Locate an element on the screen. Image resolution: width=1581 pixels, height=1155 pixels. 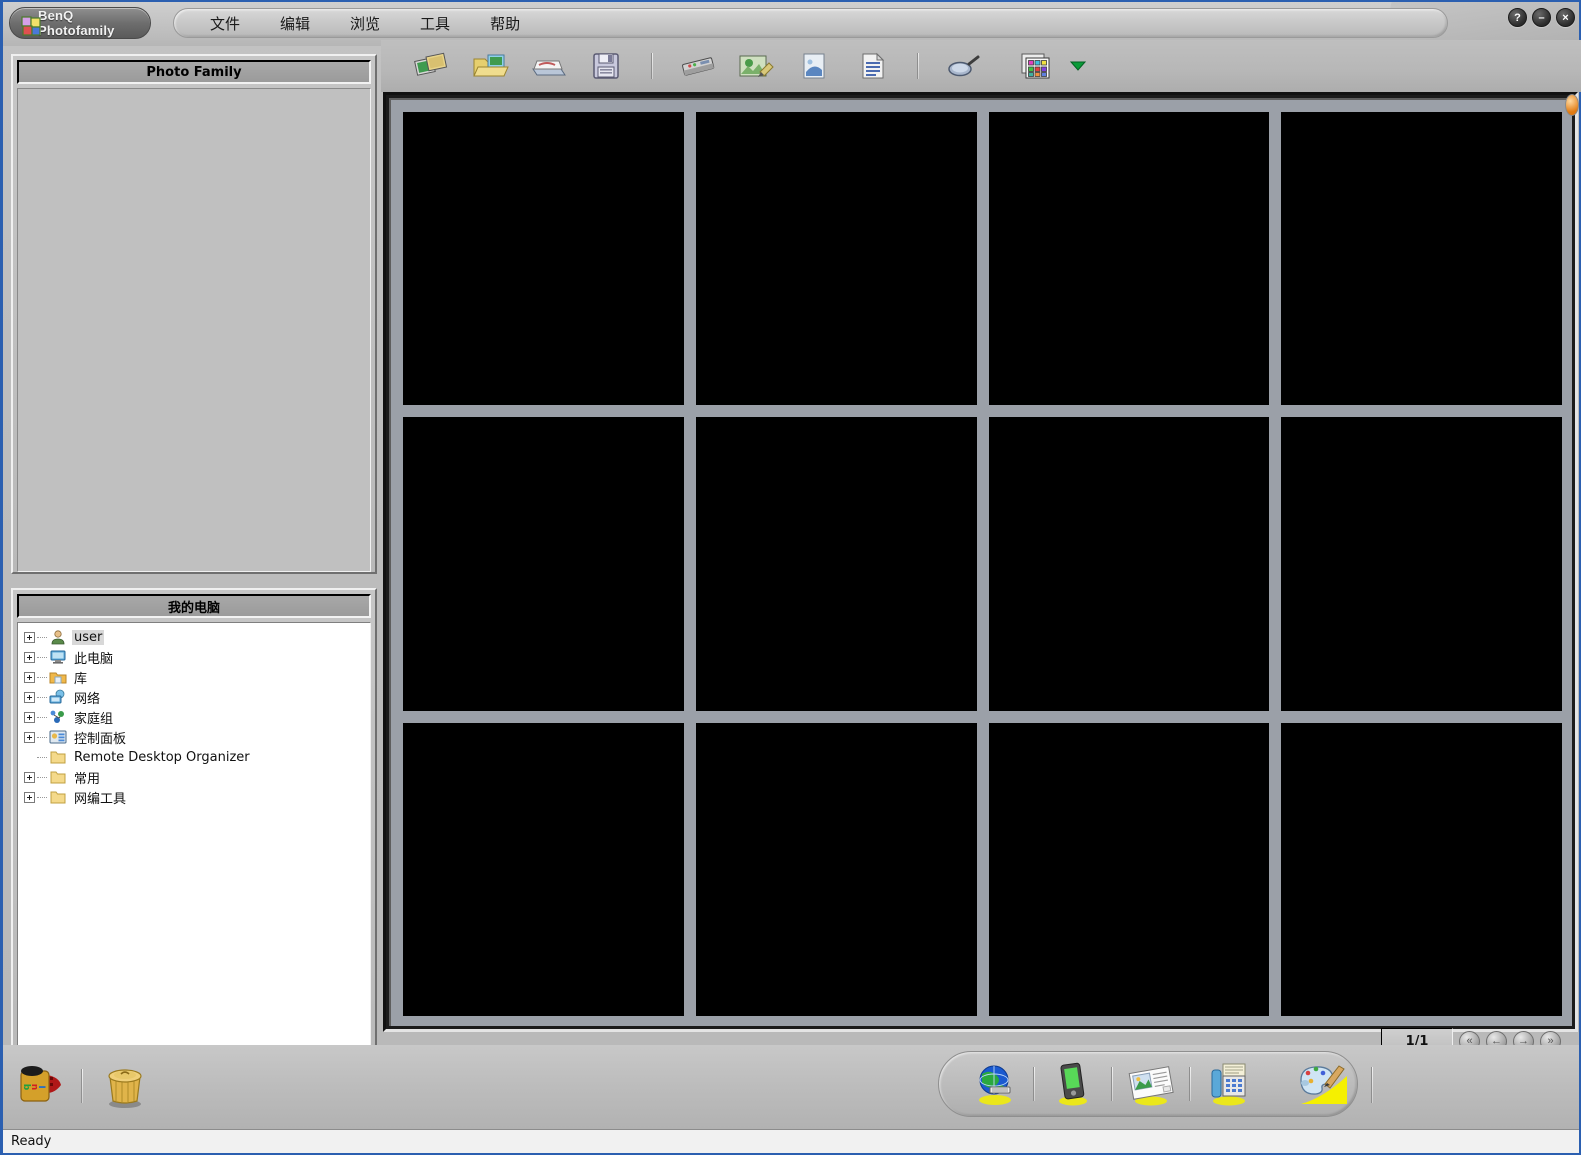
chevron-down-icon is located at coordinates (1078, 66).